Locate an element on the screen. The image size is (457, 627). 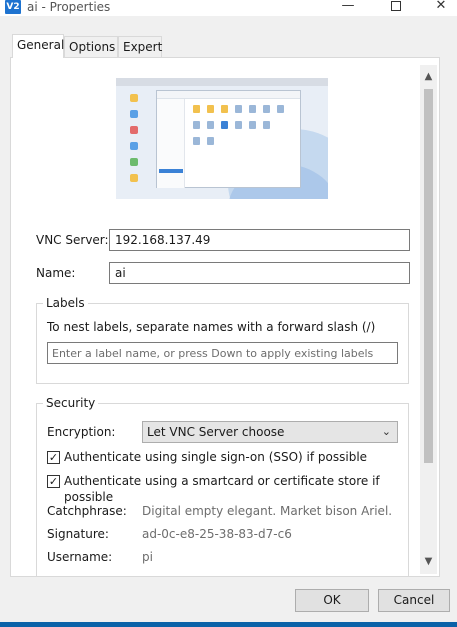
name-field: ai is located at coordinates (259, 273).